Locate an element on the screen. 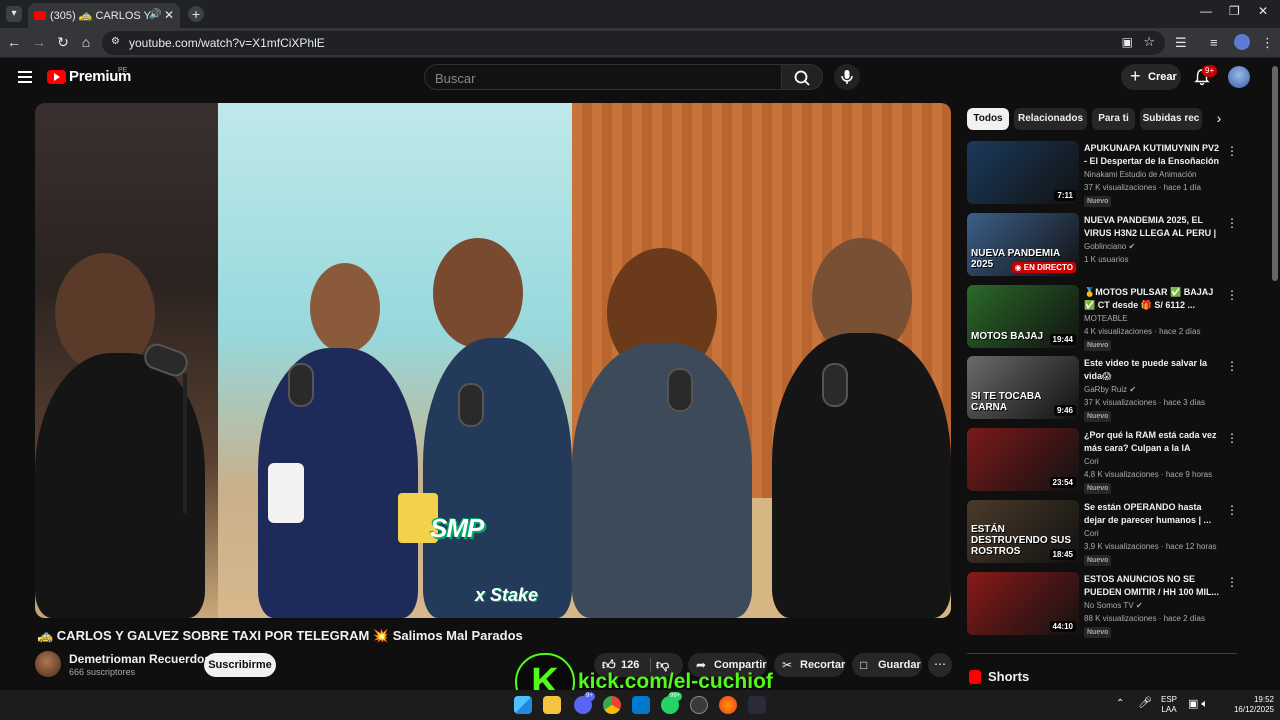 Image resolution: width=1280 pixels, height=720 pixels. channel-avatar is located at coordinates (48, 664).